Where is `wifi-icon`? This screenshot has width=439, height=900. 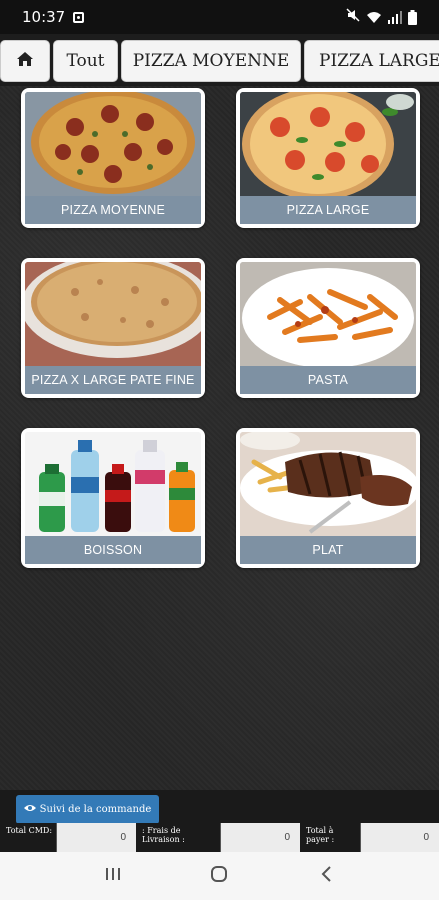
wifi-icon is located at coordinates (374, 17).